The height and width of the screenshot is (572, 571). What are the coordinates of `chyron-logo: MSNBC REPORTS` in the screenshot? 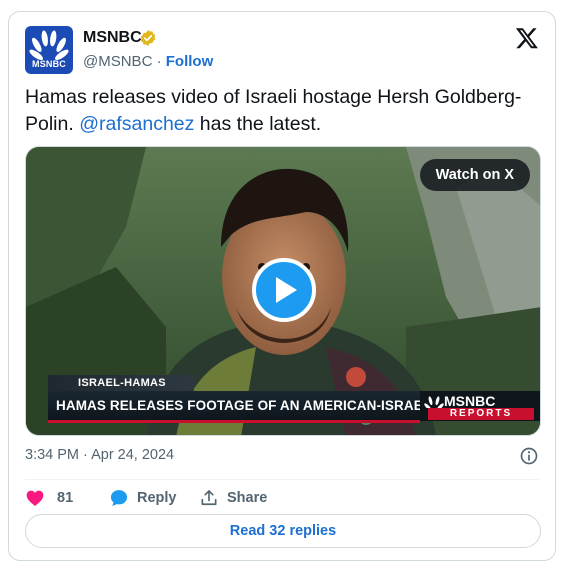 It's located at (480, 406).